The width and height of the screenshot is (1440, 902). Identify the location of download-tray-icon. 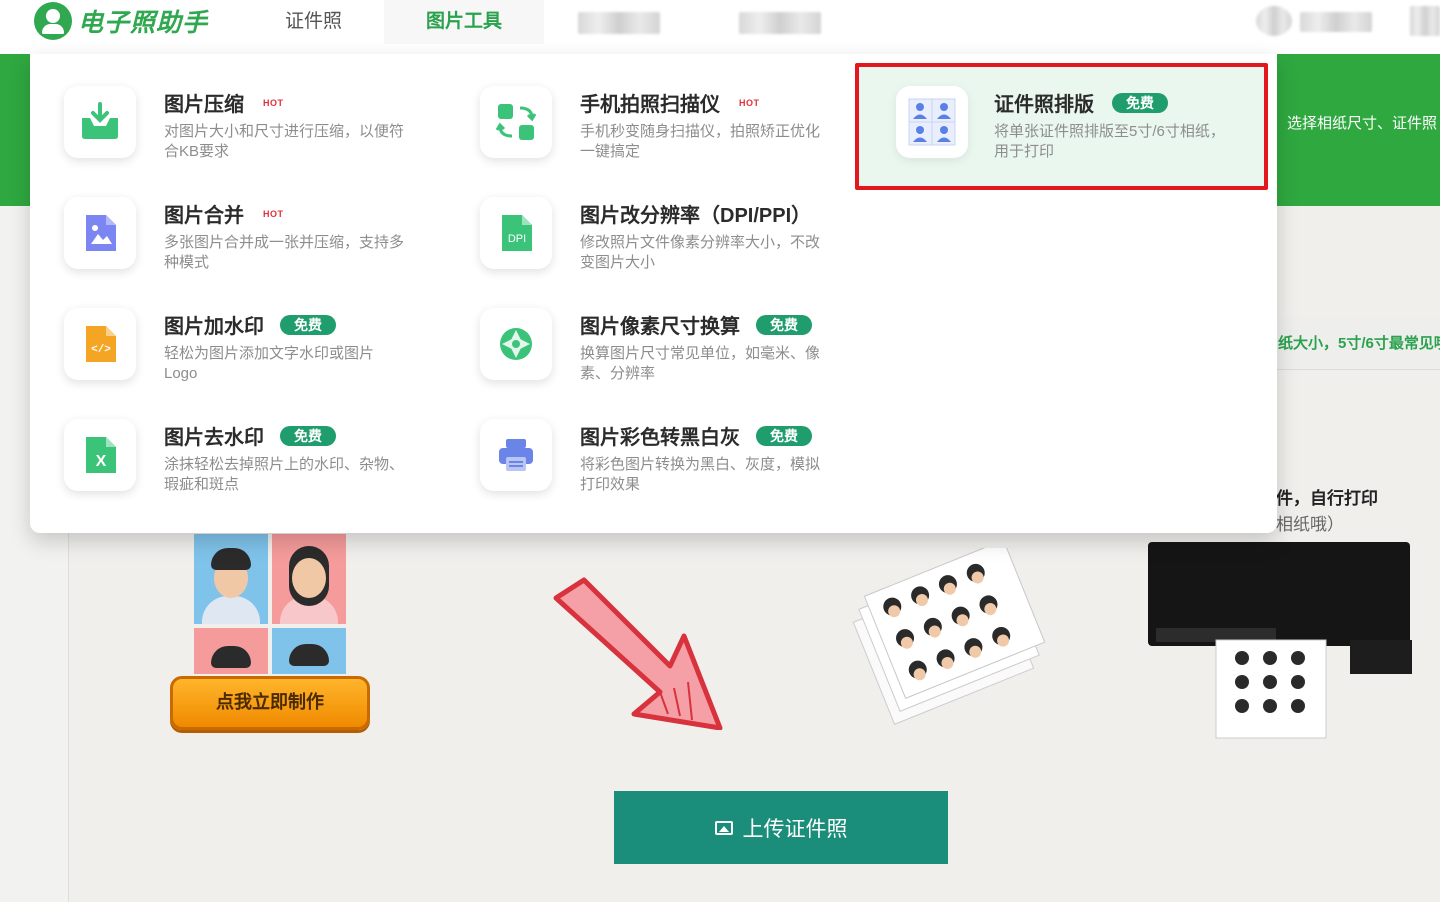
(100, 122).